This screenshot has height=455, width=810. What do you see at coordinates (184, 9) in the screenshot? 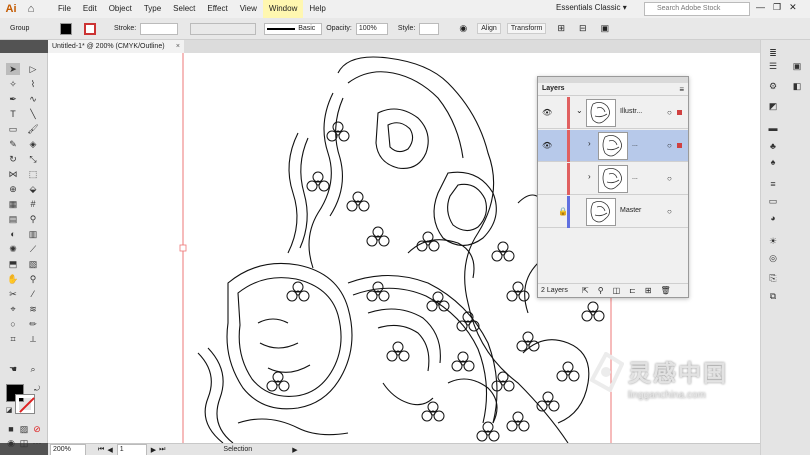
I see `menu-select: Select` at bounding box center [184, 9].